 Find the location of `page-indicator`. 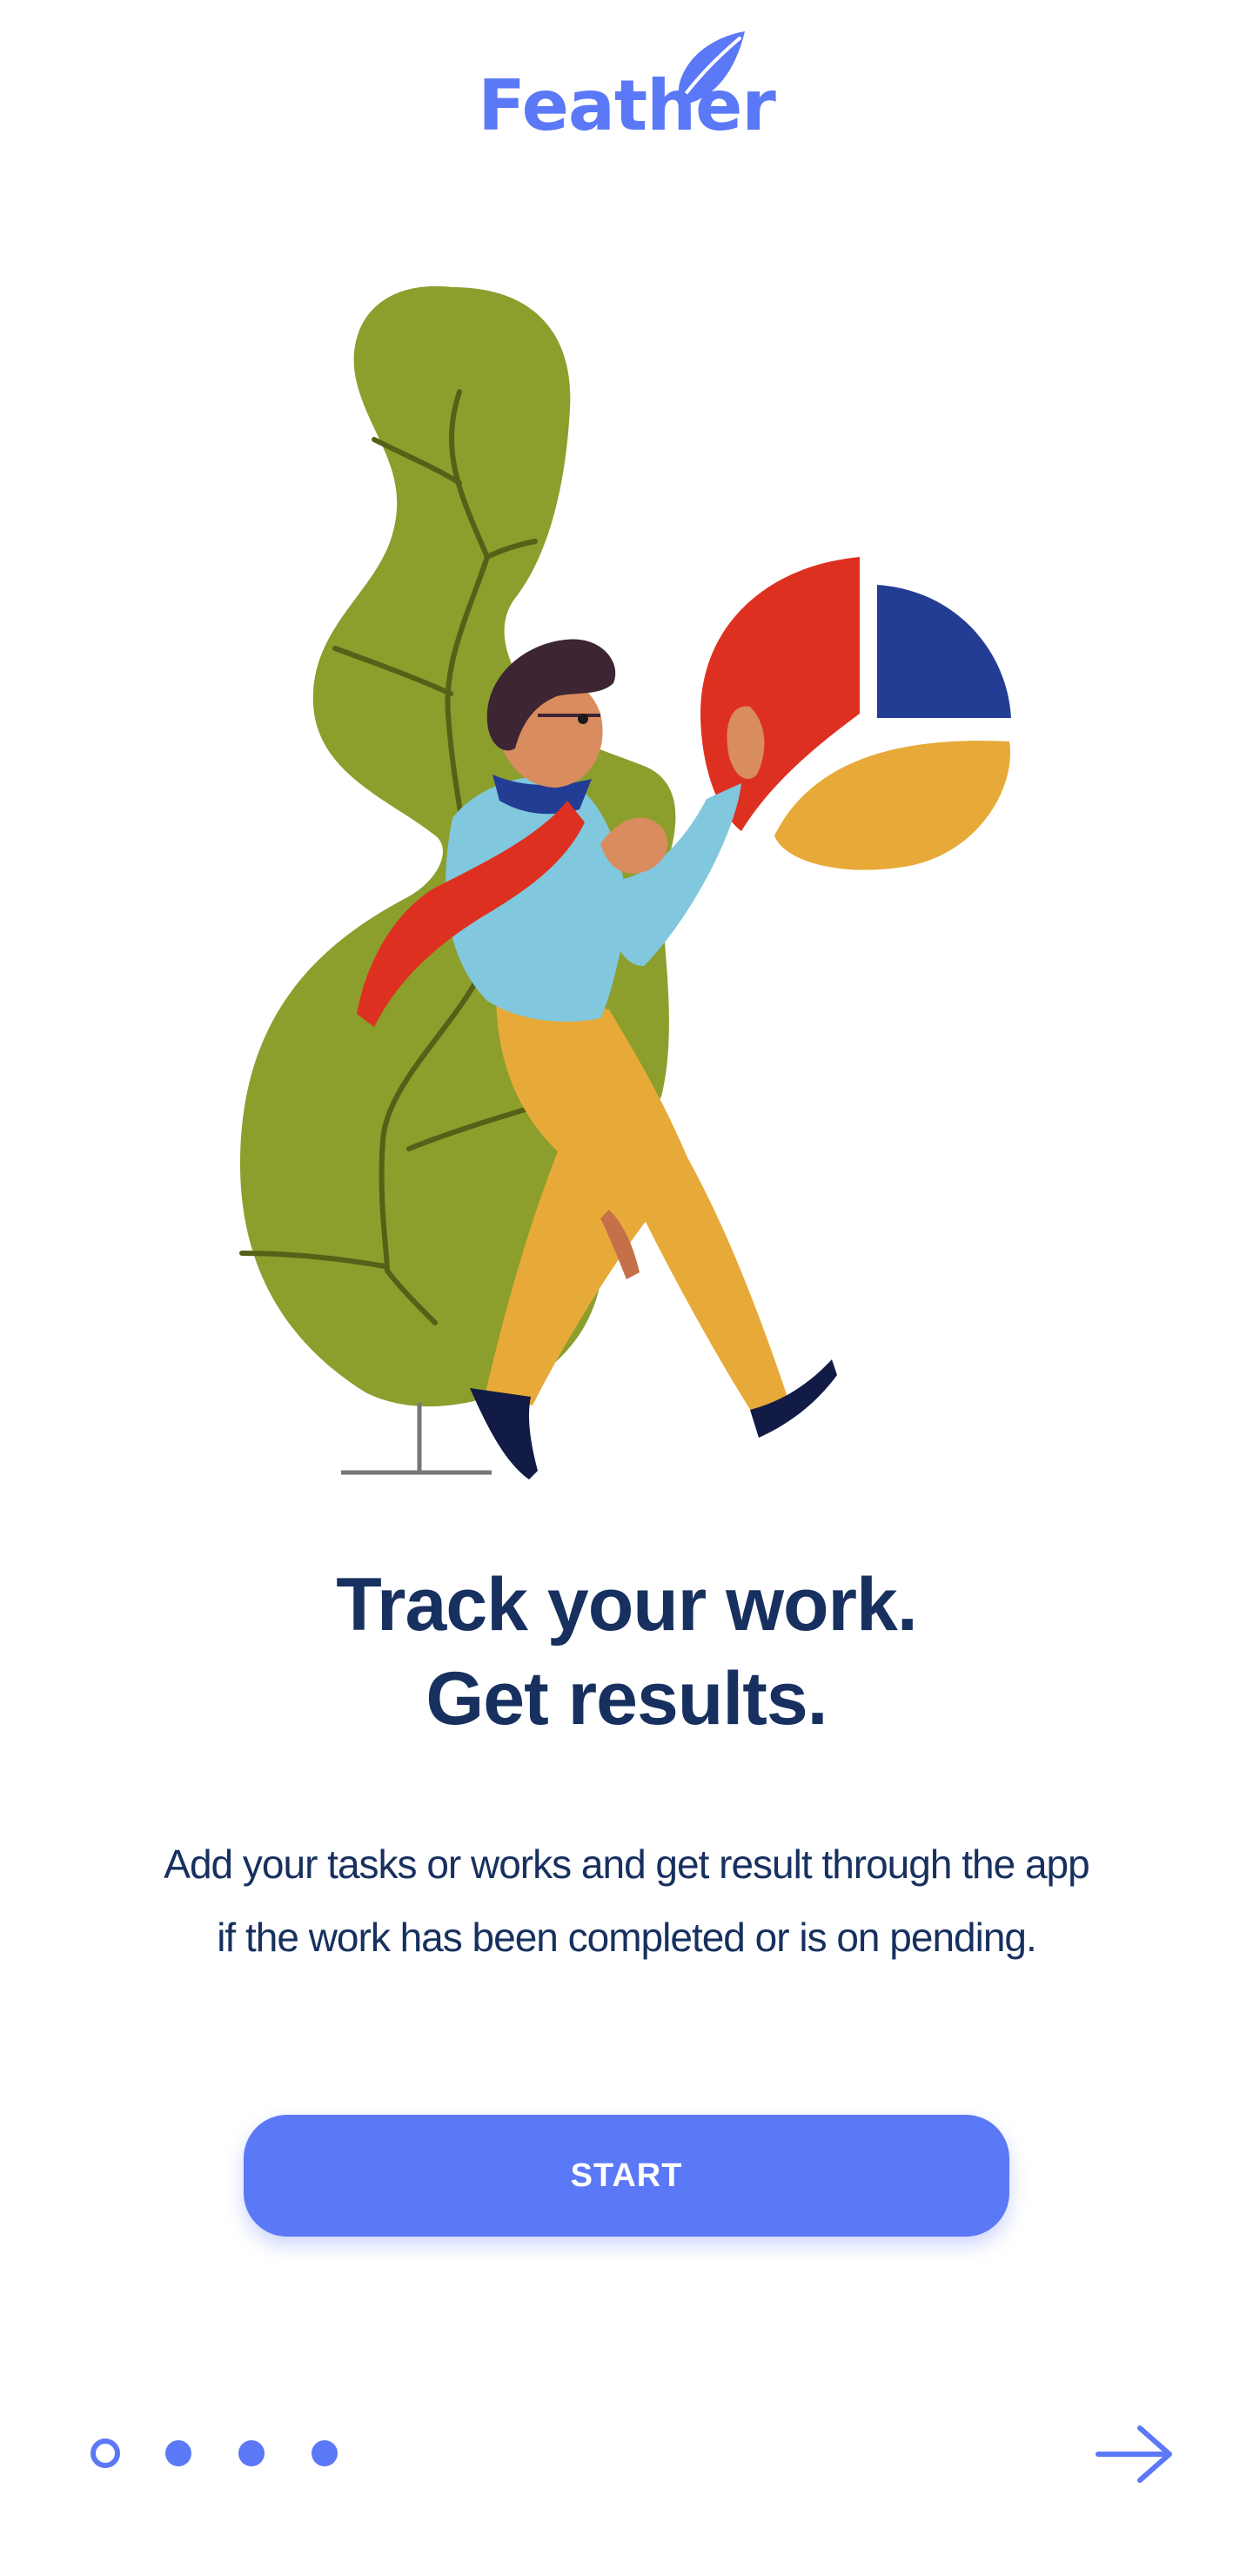

page-indicator is located at coordinates (229, 2454).